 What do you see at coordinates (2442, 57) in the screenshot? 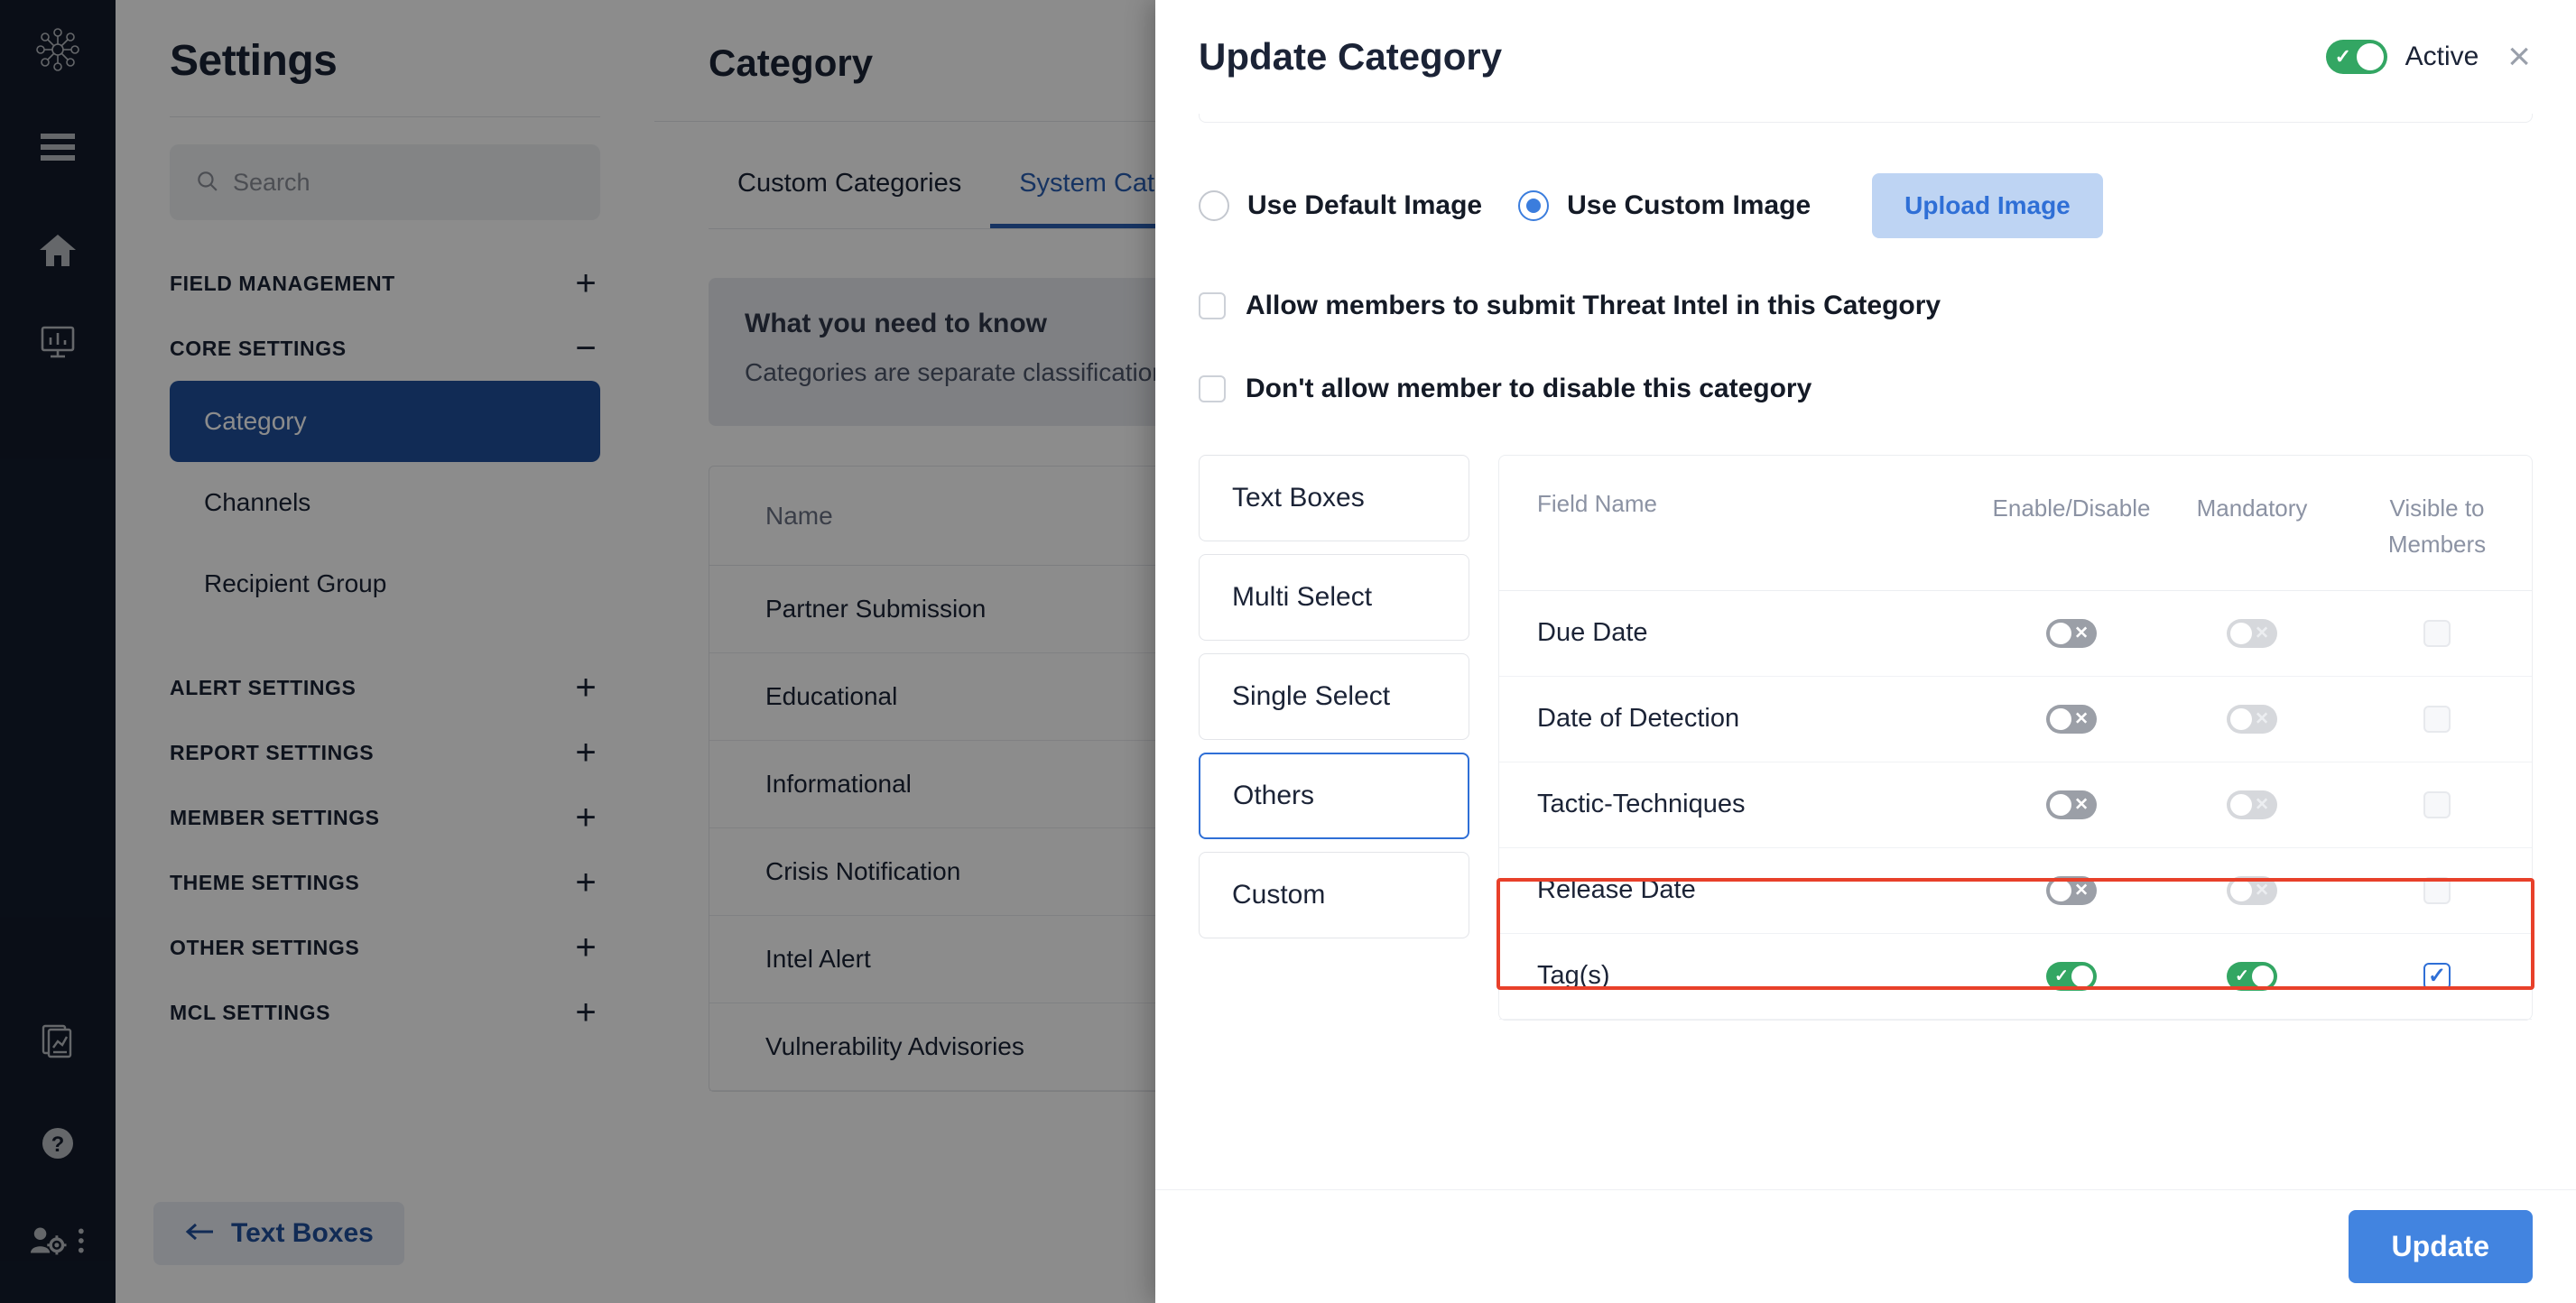
I see `active-toggle-label: Active` at bounding box center [2442, 57].